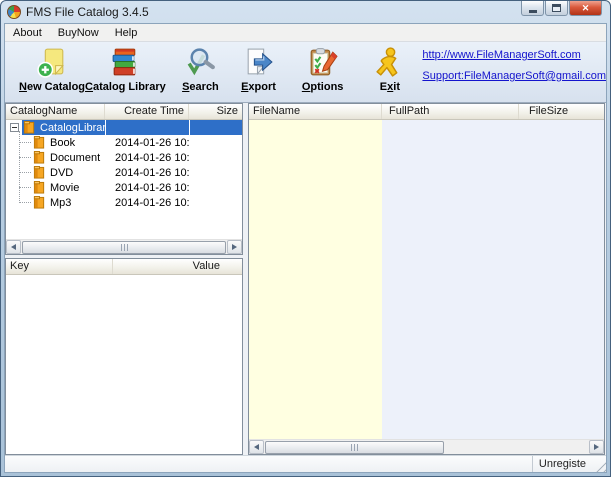 This screenshot has height=477, width=611. Describe the element at coordinates (324, 62) in the screenshot. I see `options-icon` at that location.